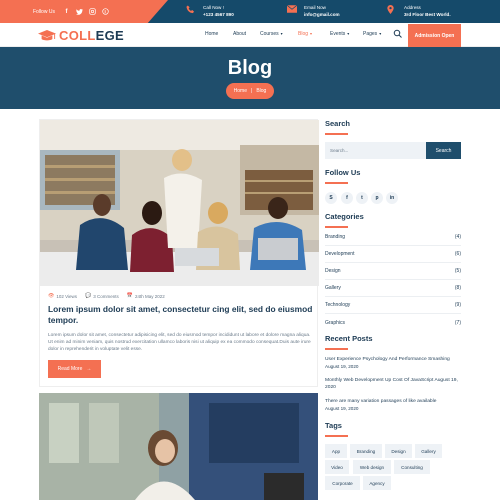 The image size is (500, 500). I want to click on category-item: Design (5), so click(393, 271).